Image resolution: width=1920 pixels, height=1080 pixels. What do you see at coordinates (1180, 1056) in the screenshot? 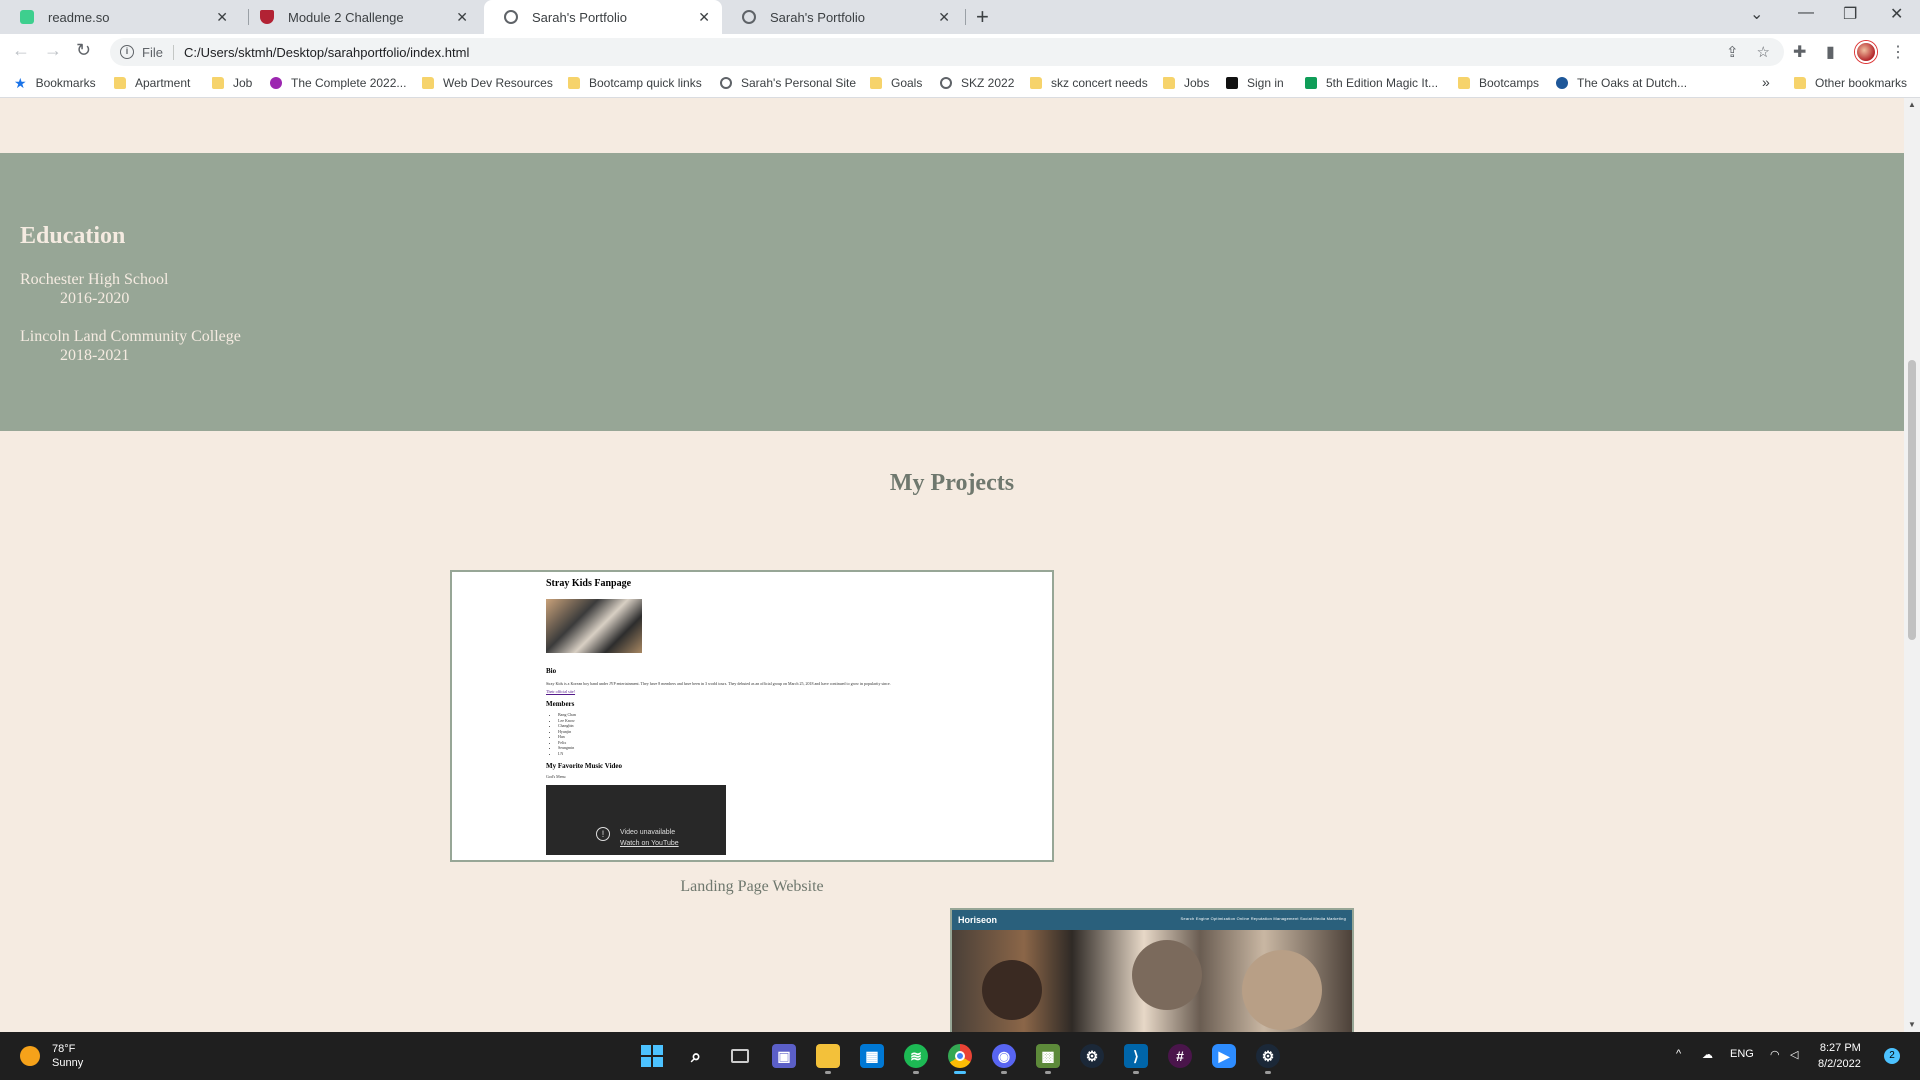
I see `slack-icon: #` at bounding box center [1180, 1056].